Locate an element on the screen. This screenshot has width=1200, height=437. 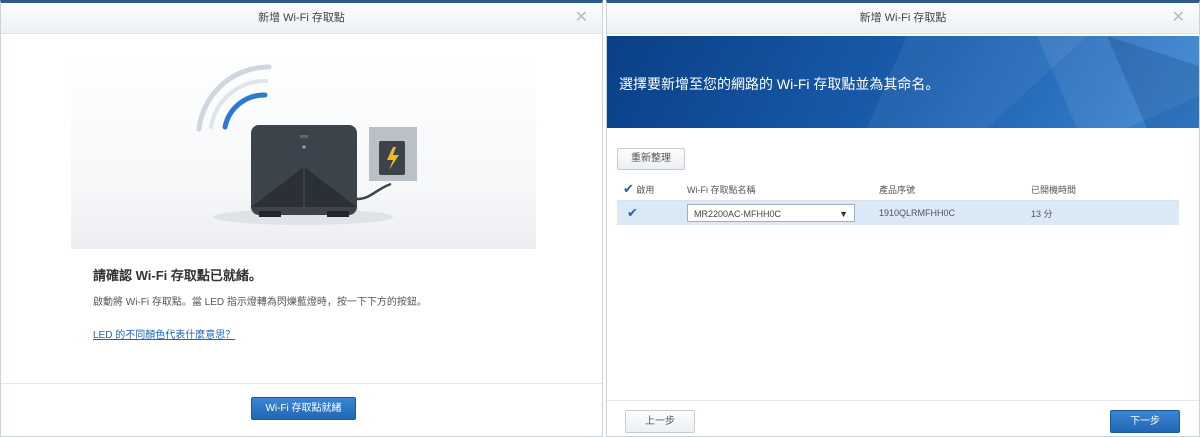
header-banner: 選擇要新增至您的網路的 Wi-Fi 存取點並為其命名。 is located at coordinates (903, 82).